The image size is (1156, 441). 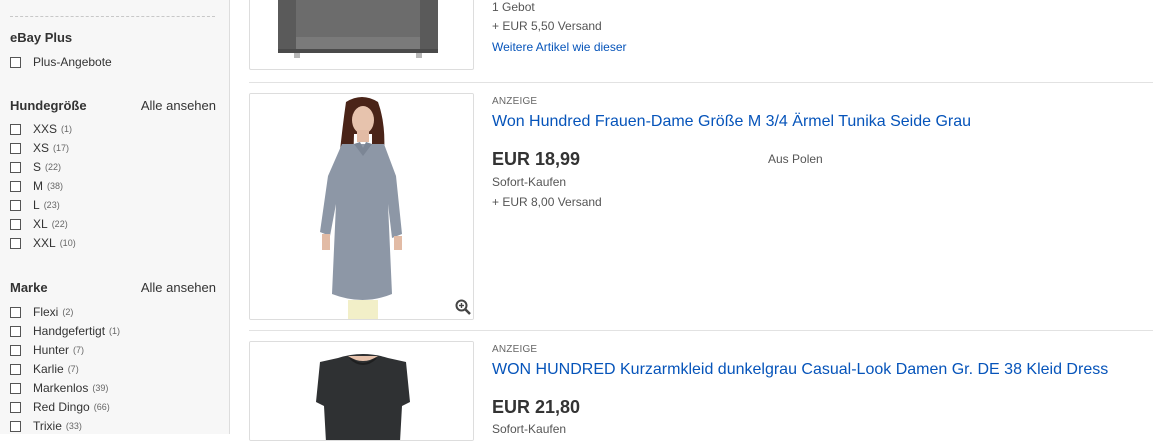 What do you see at coordinates (358, 29) in the screenshot?
I see `sofa-image` at bounding box center [358, 29].